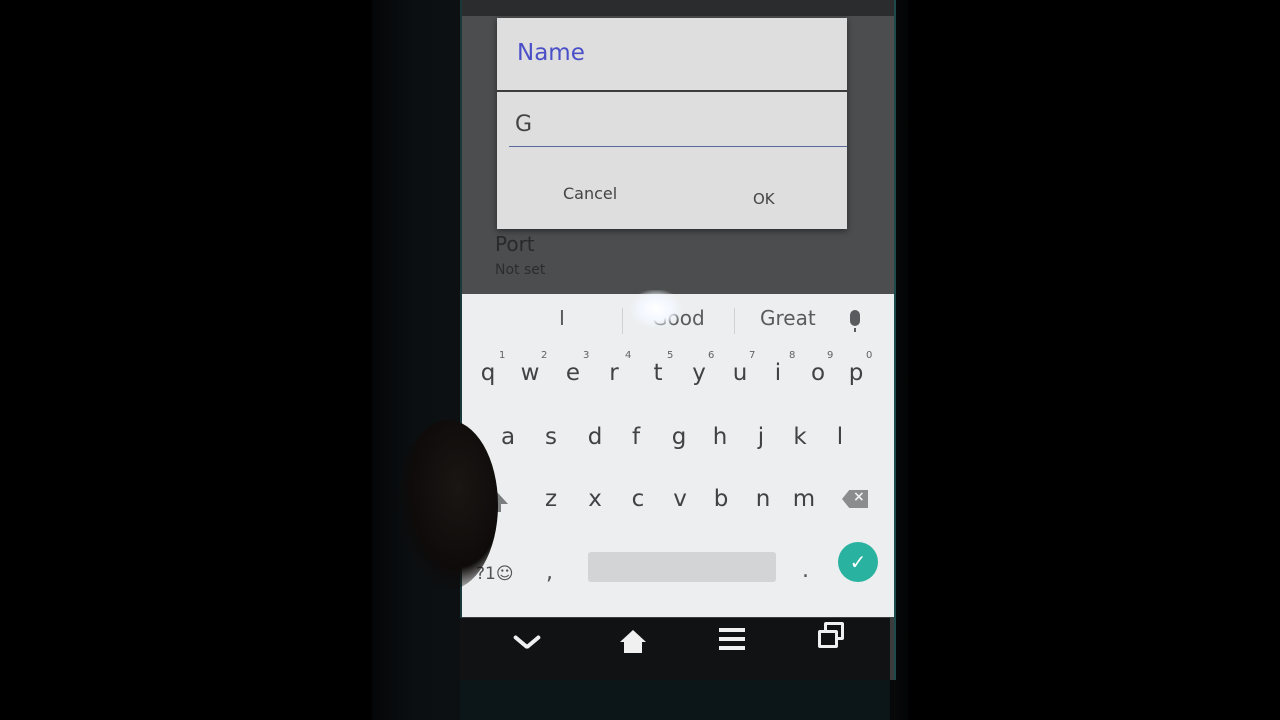  I want to click on name-input, so click(678, 124).